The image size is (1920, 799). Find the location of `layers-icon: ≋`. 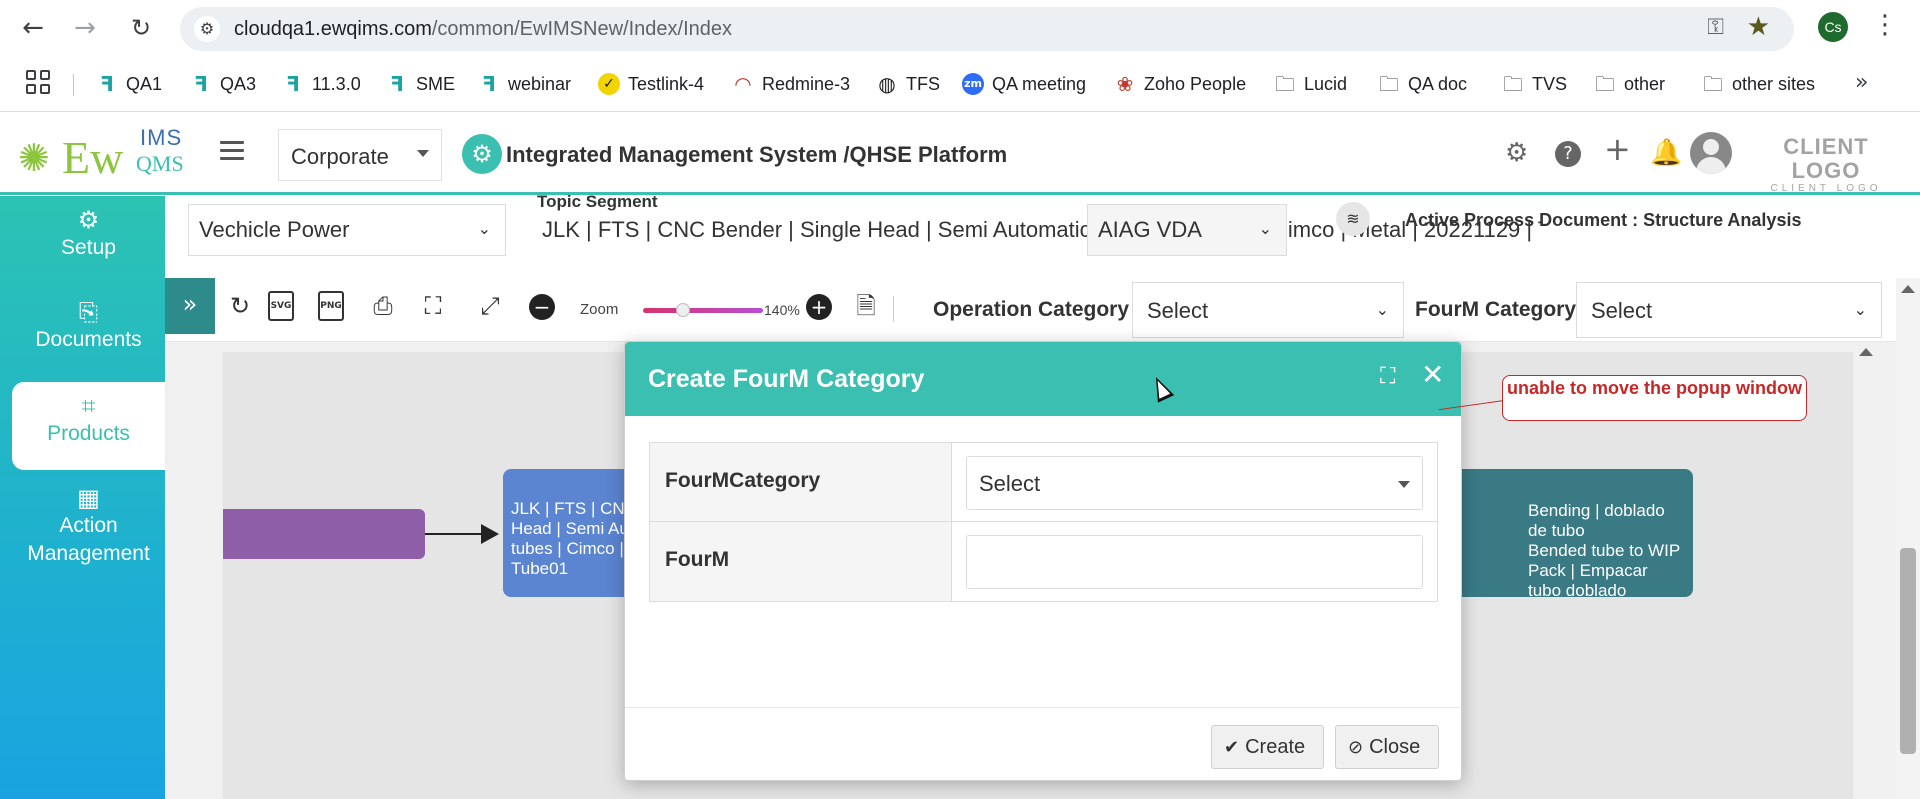

layers-icon: ≋ is located at coordinates (1353, 219).